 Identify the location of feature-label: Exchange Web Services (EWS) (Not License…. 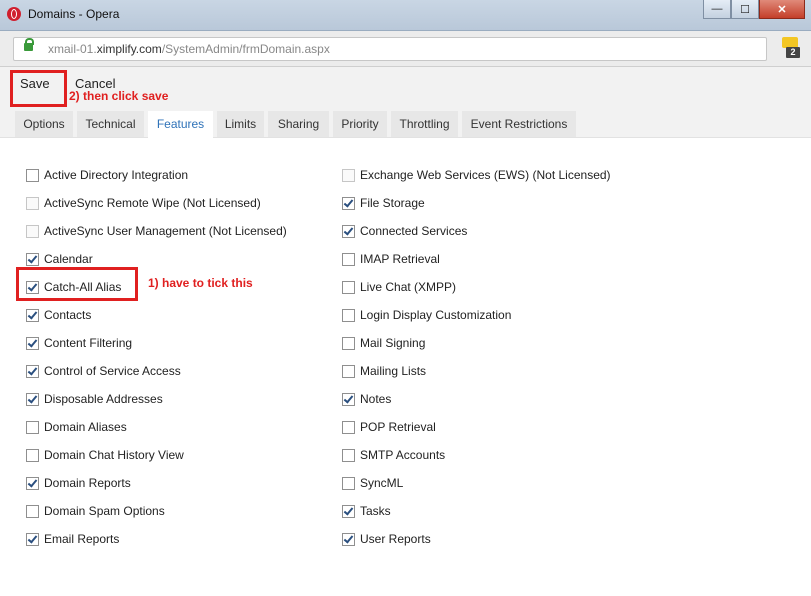
(485, 175).